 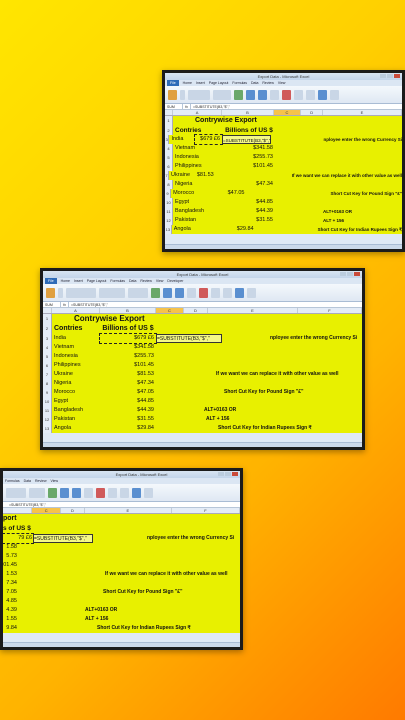 What do you see at coordinates (282, 83) in the screenshot?
I see `tab-view: View` at bounding box center [282, 83].